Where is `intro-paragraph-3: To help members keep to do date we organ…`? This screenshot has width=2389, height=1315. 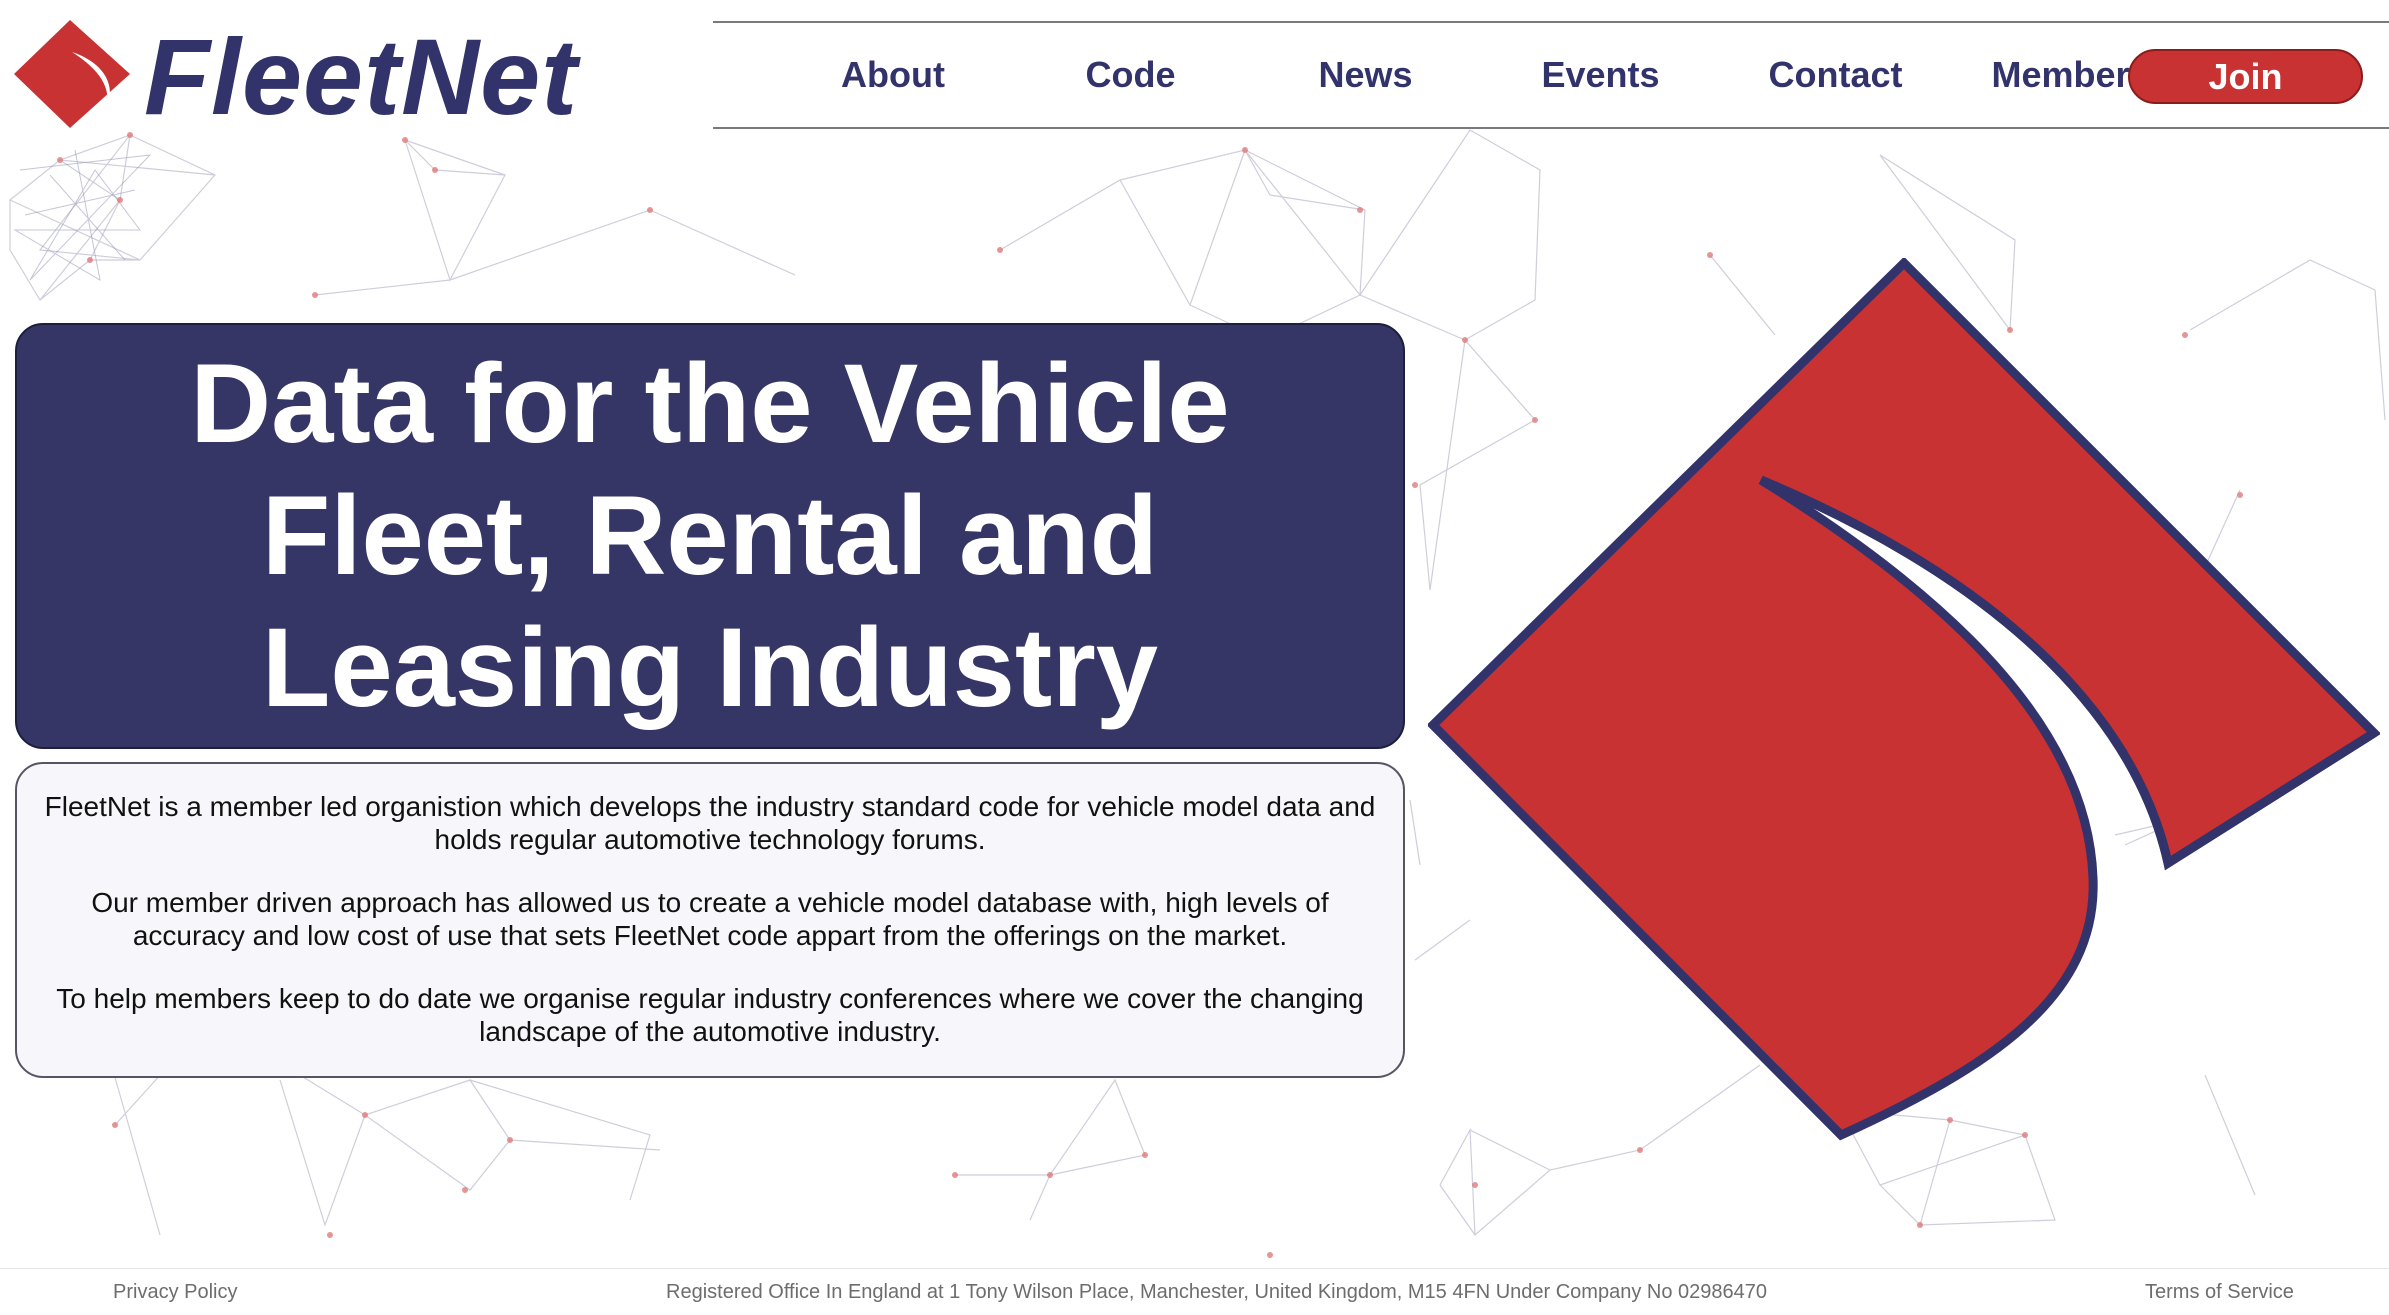 intro-paragraph-3: To help members keep to do date we organ… is located at coordinates (710, 1015).